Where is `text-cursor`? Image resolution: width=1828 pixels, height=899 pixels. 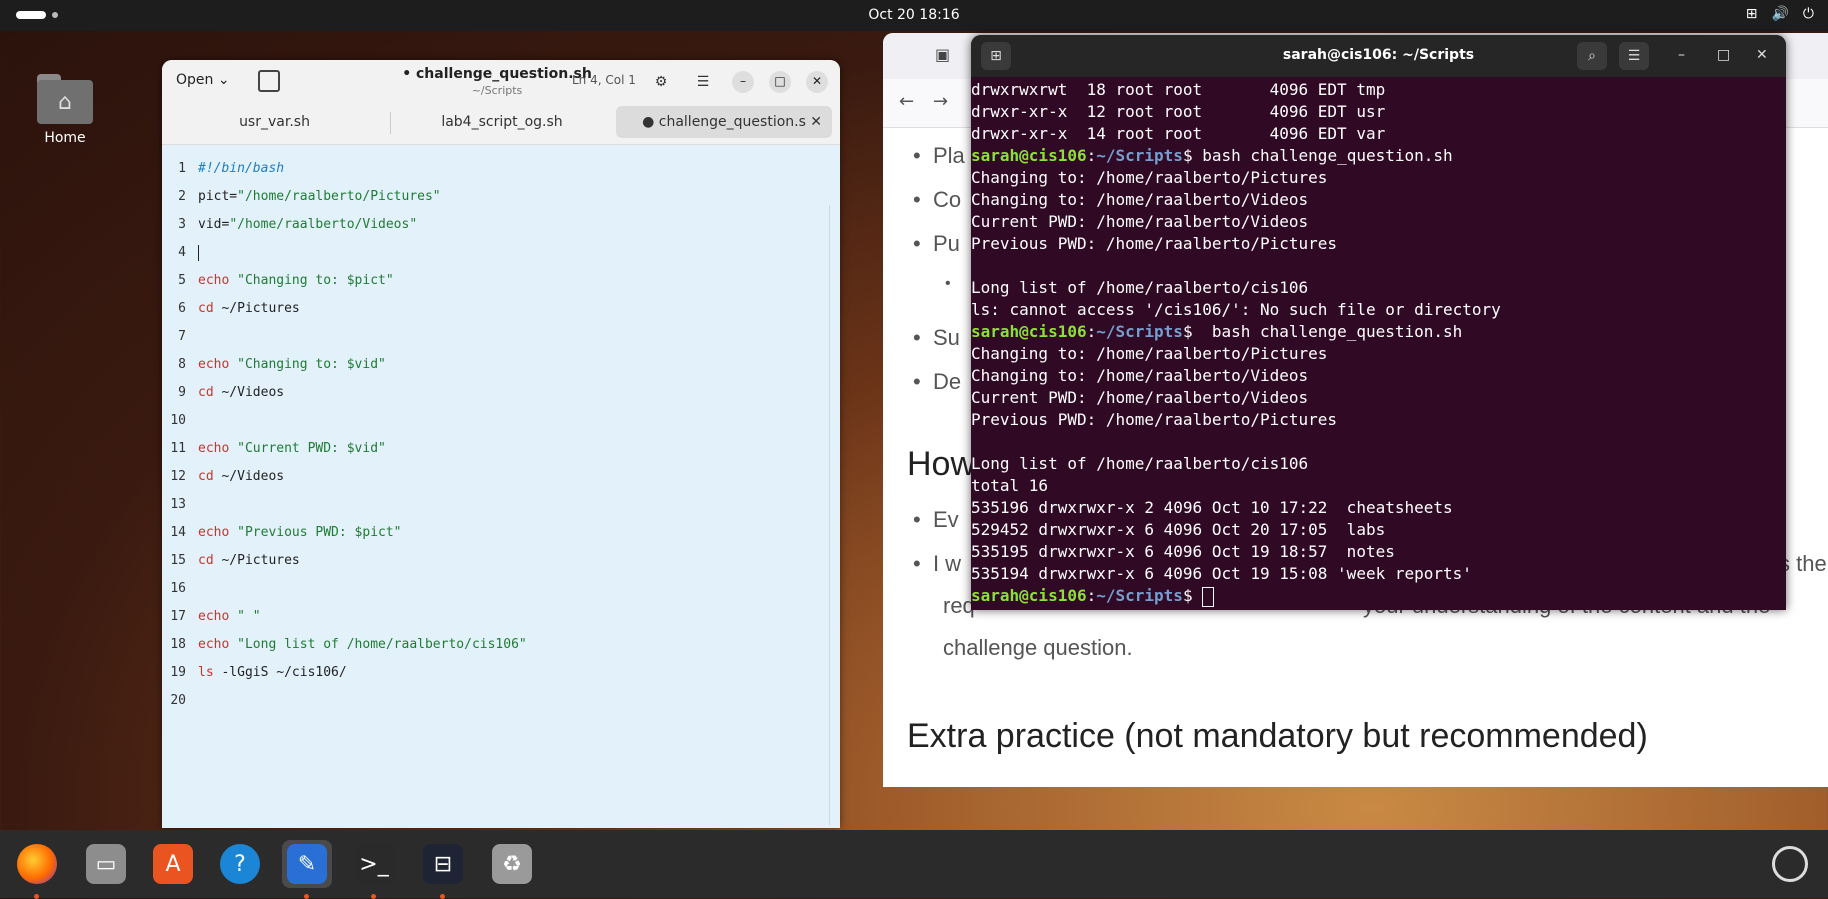
text-cursor is located at coordinates (198, 253).